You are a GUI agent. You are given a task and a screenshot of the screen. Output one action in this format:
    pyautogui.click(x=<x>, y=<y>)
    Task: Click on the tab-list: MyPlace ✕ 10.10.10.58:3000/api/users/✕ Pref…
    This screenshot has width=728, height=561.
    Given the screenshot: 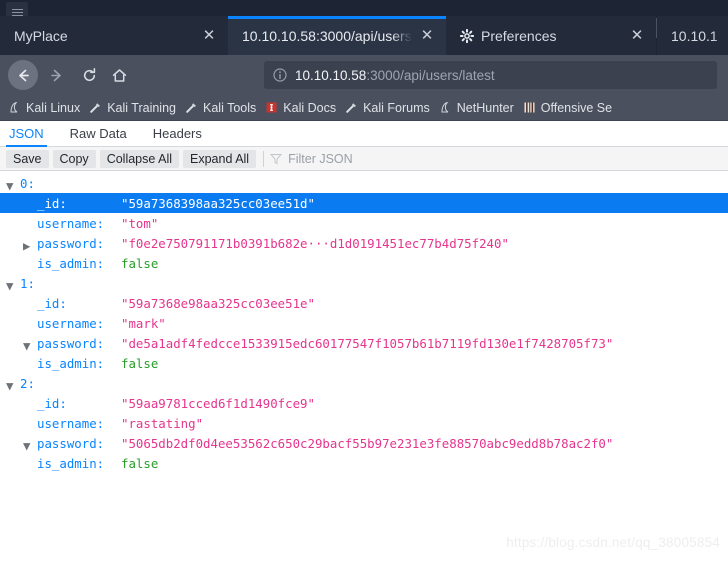 What is the action you would take?
    pyautogui.click(x=364, y=27)
    